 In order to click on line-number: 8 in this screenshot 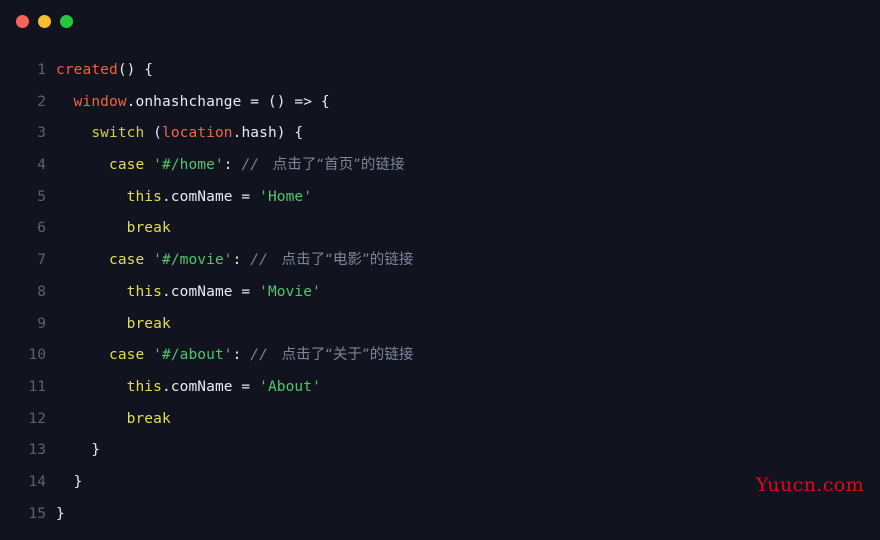, I will do `click(41, 291)`.